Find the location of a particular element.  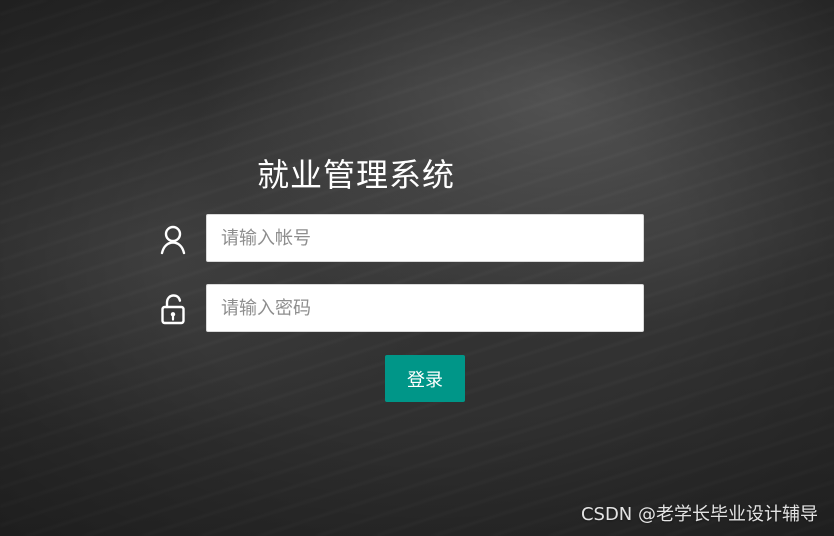

username-row is located at coordinates (397, 238).